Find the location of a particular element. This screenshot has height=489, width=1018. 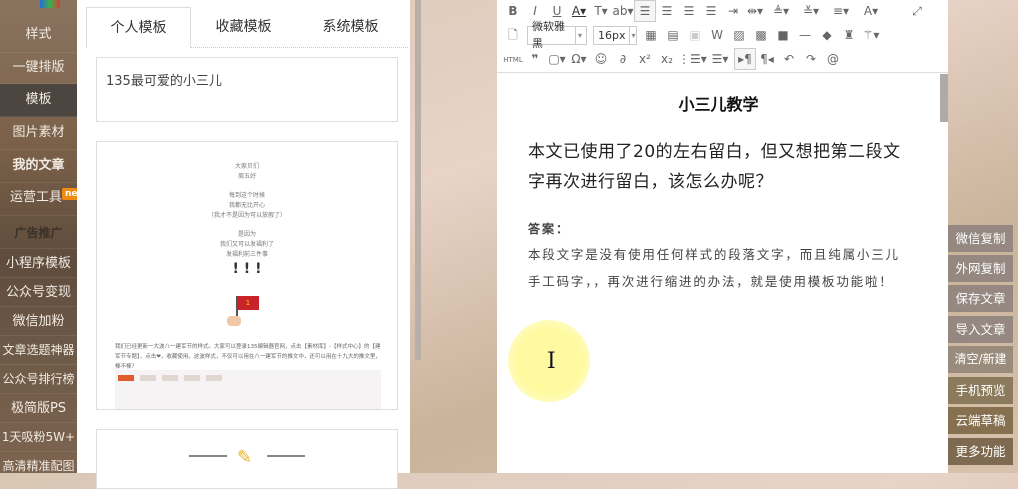

special-chars-icon: Ω▾ is located at coordinates (579, 59).